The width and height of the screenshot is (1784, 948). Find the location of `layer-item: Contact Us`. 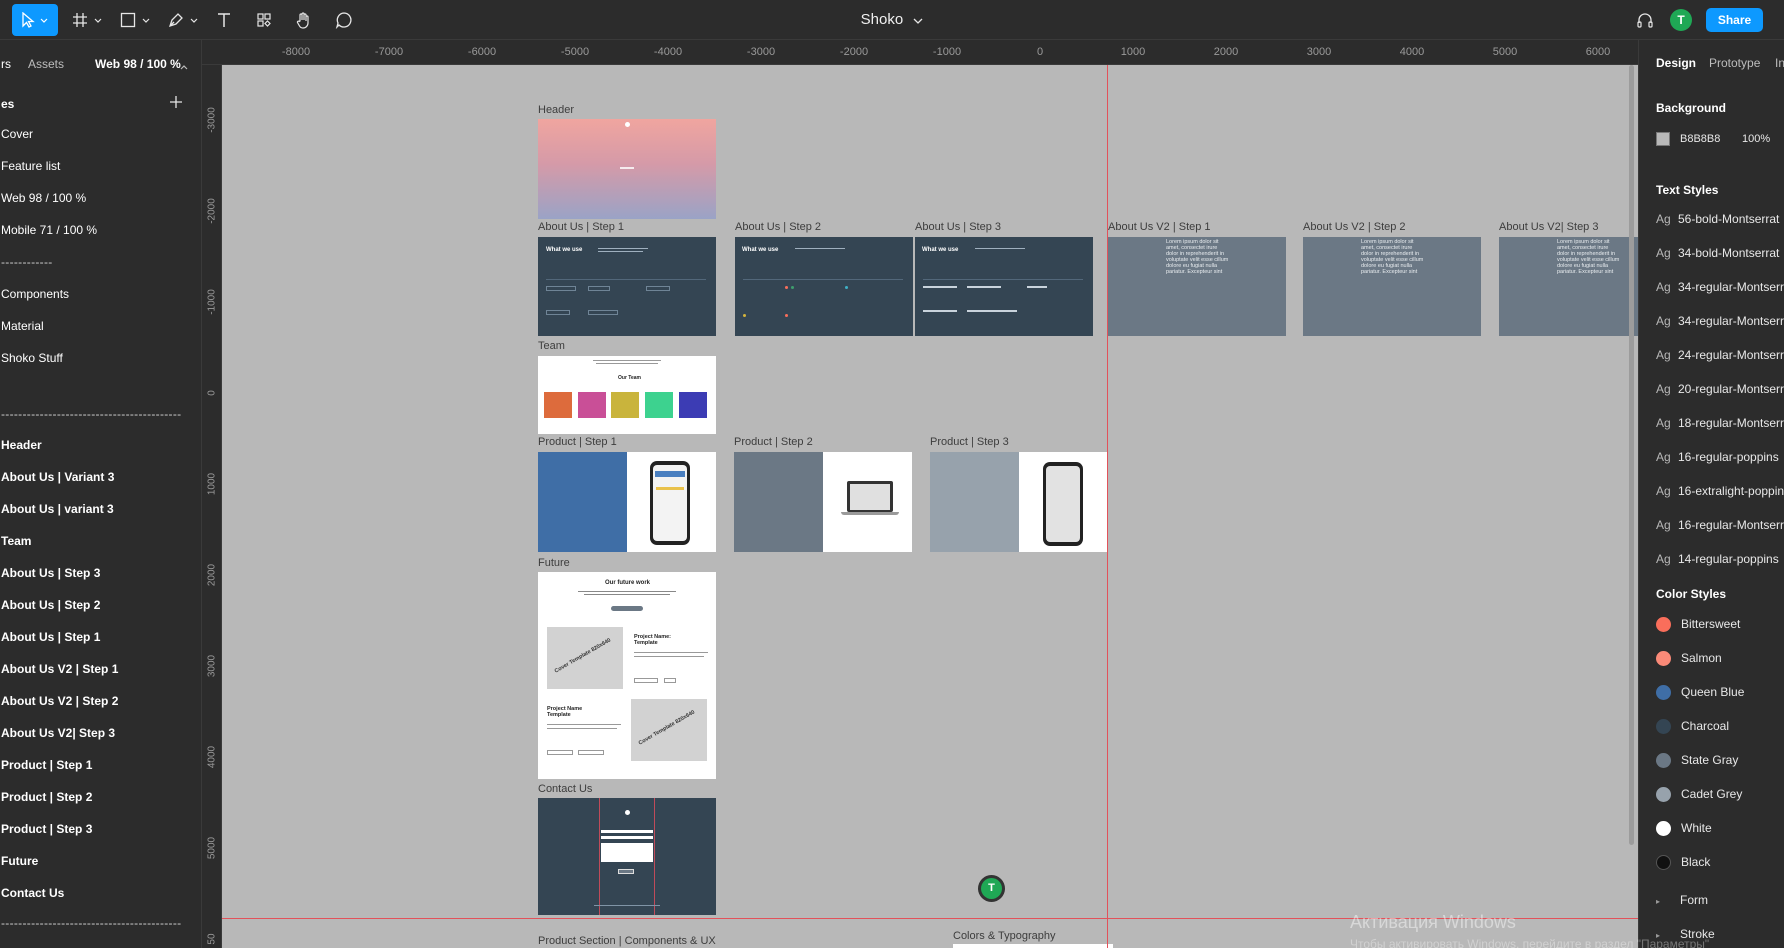

layer-item: Contact Us is located at coordinates (32, 893).